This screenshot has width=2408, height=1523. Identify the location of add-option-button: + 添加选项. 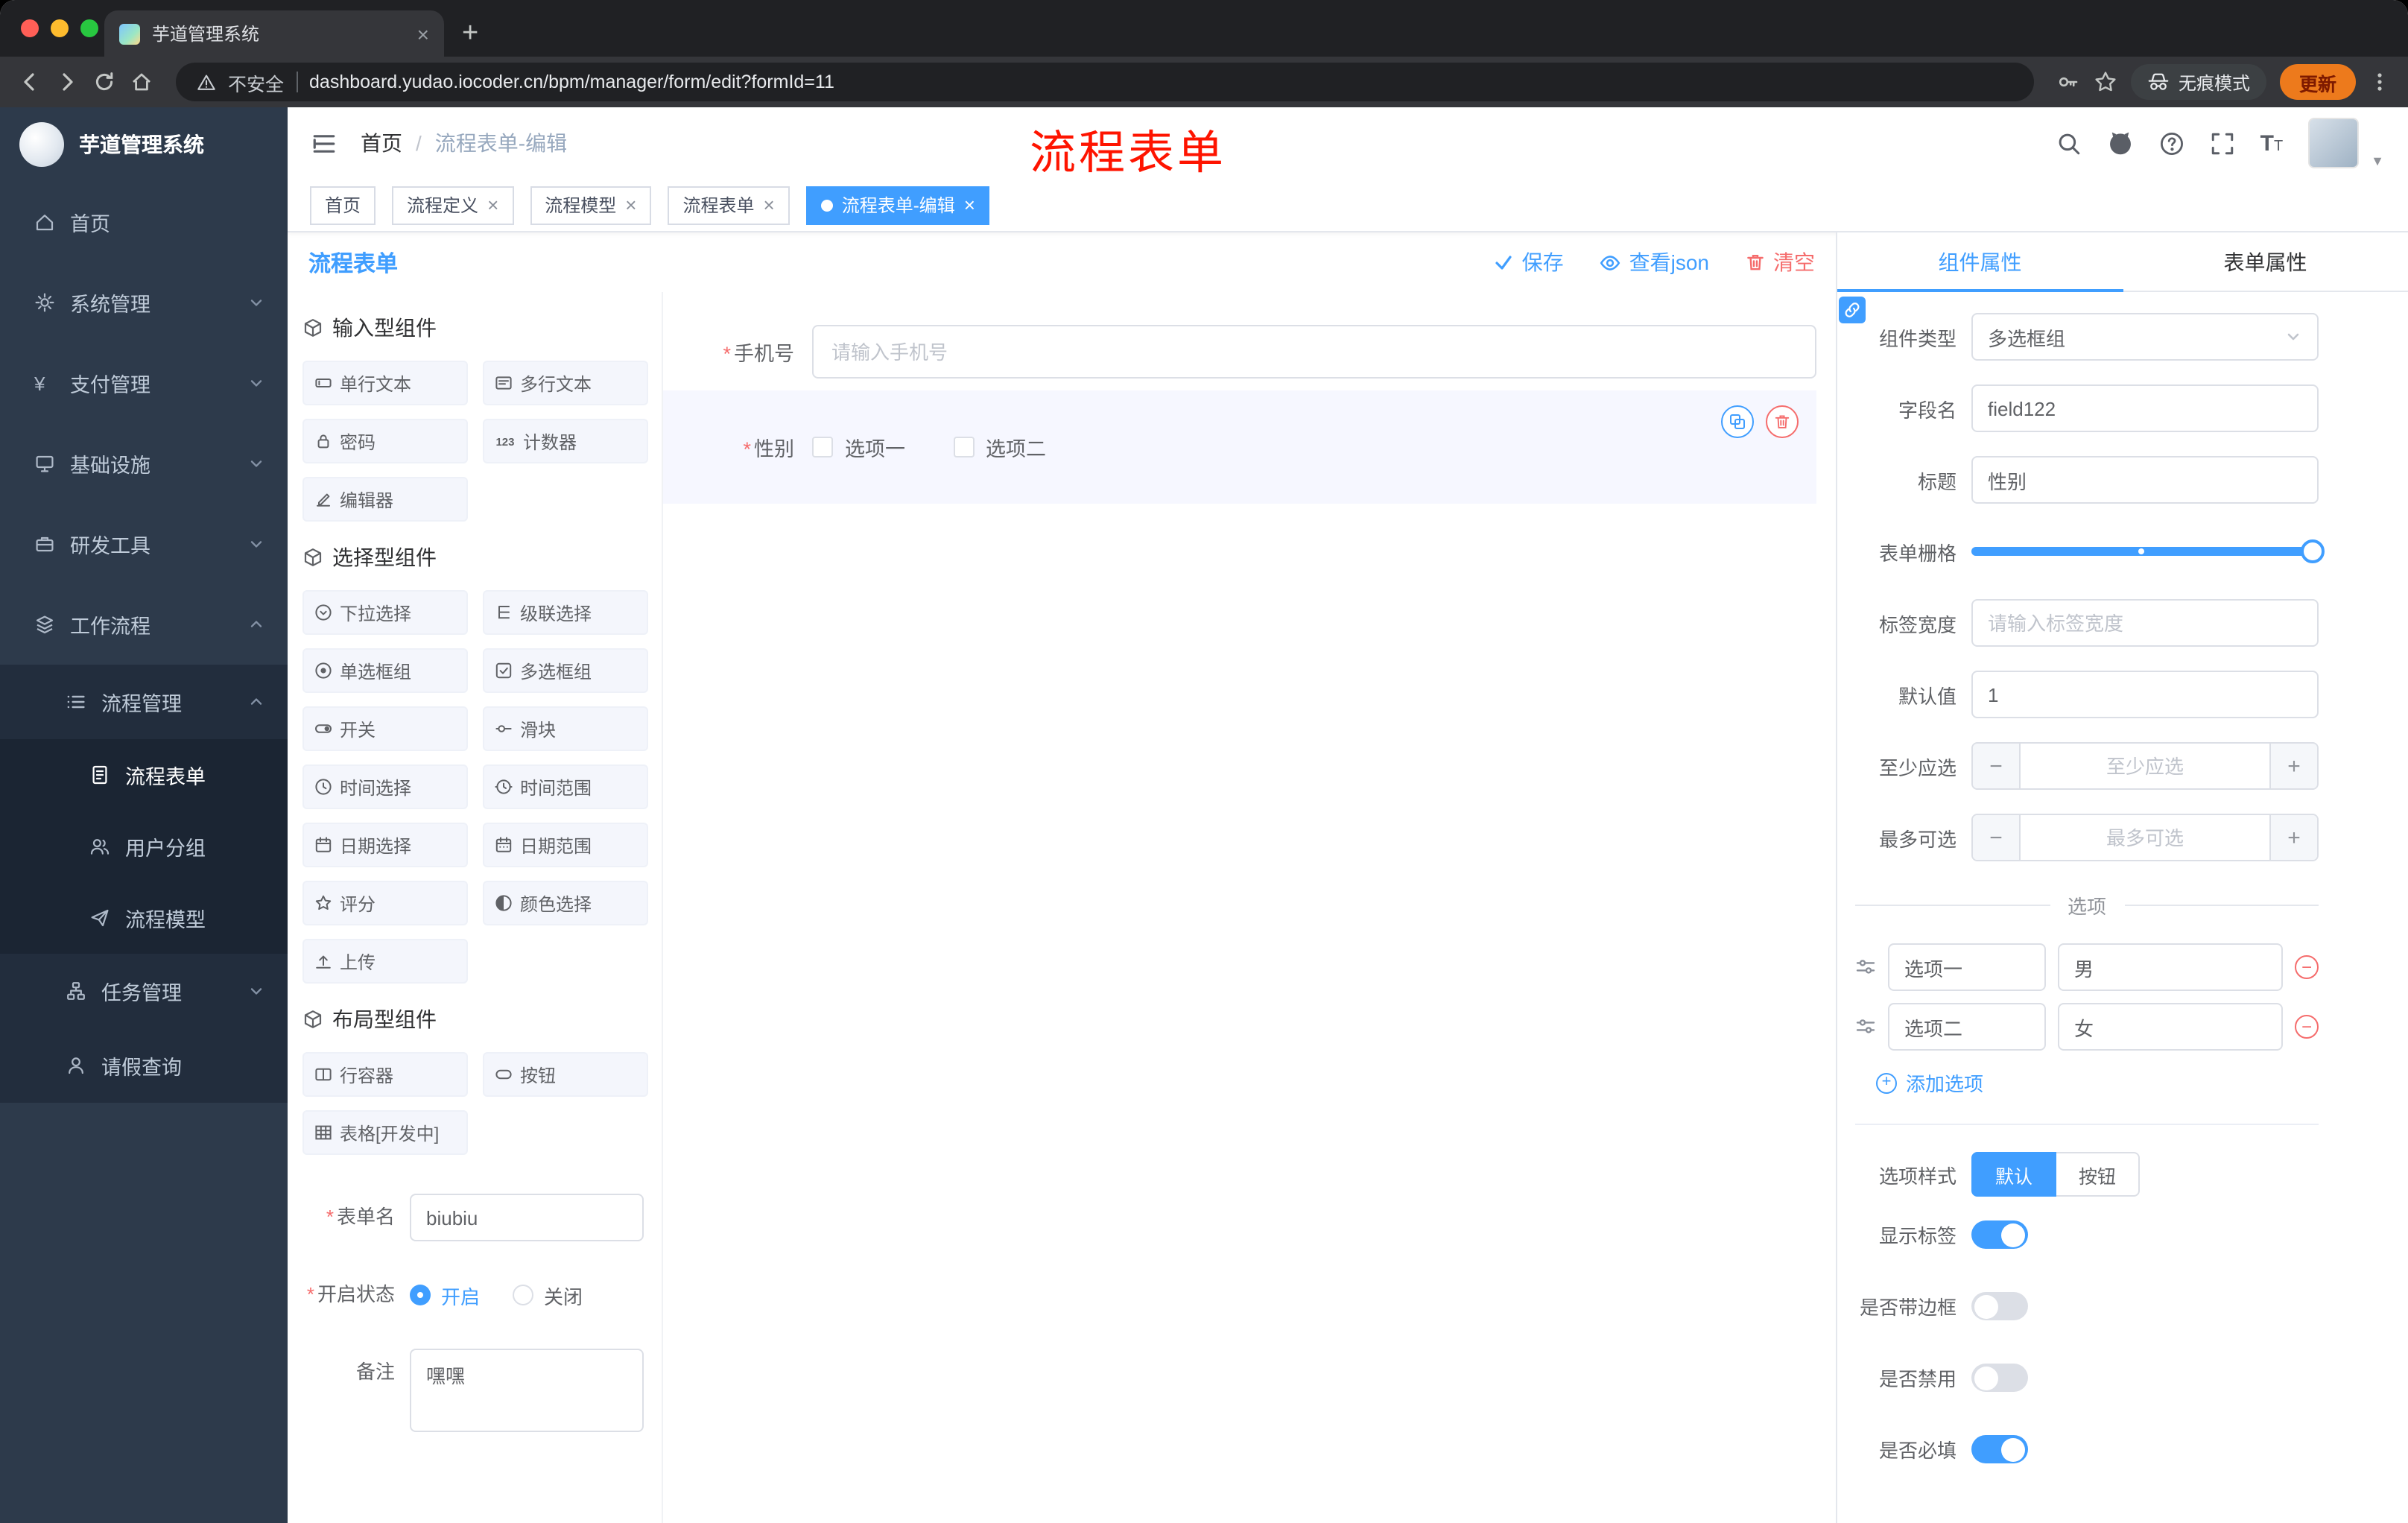
(2097, 1083).